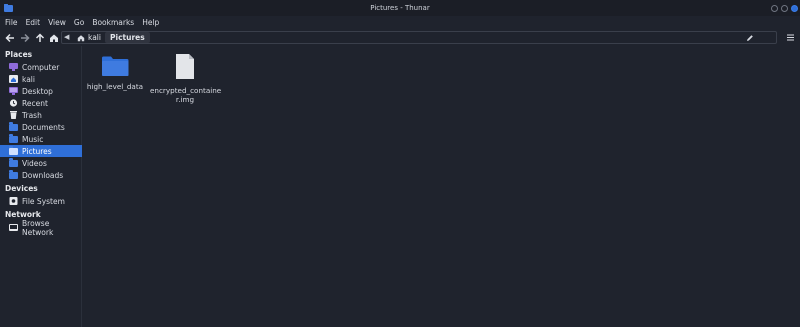  I want to click on sidebar-item-label: Computer, so click(41, 67).